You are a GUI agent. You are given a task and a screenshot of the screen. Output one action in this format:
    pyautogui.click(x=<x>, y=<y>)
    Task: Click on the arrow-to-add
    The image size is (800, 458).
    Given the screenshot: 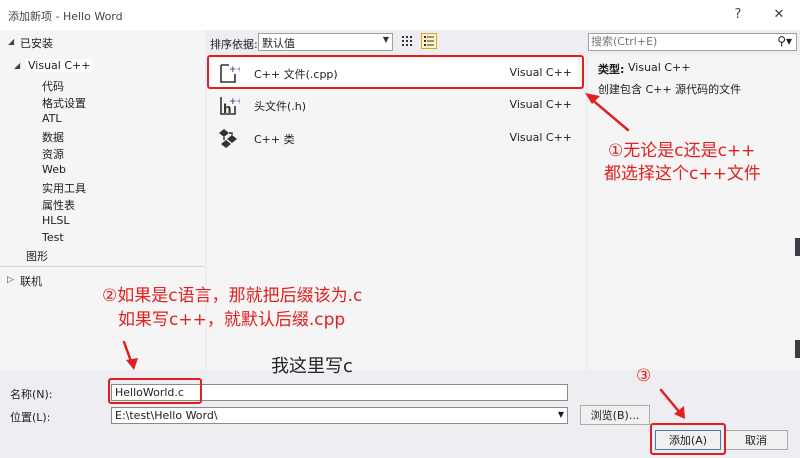 What is the action you would take?
    pyautogui.click(x=671, y=402)
    